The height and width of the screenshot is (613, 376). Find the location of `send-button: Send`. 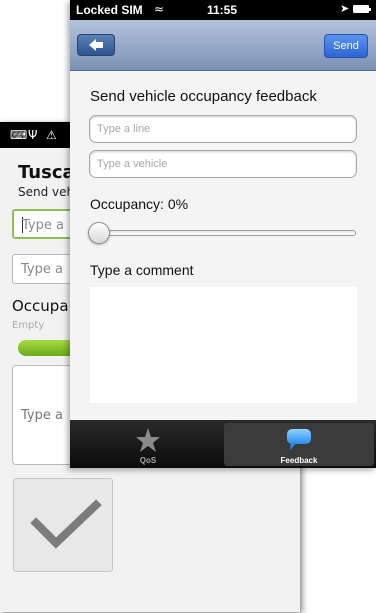

send-button: Send is located at coordinates (346, 46).